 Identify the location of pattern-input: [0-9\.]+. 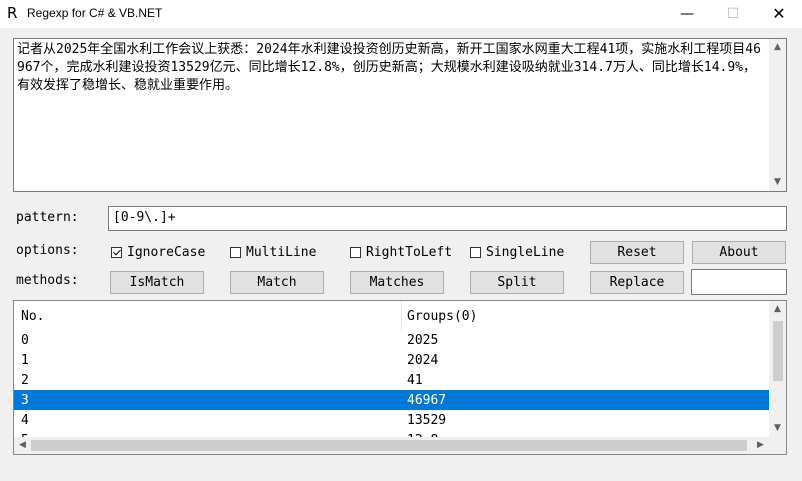
(447, 218).